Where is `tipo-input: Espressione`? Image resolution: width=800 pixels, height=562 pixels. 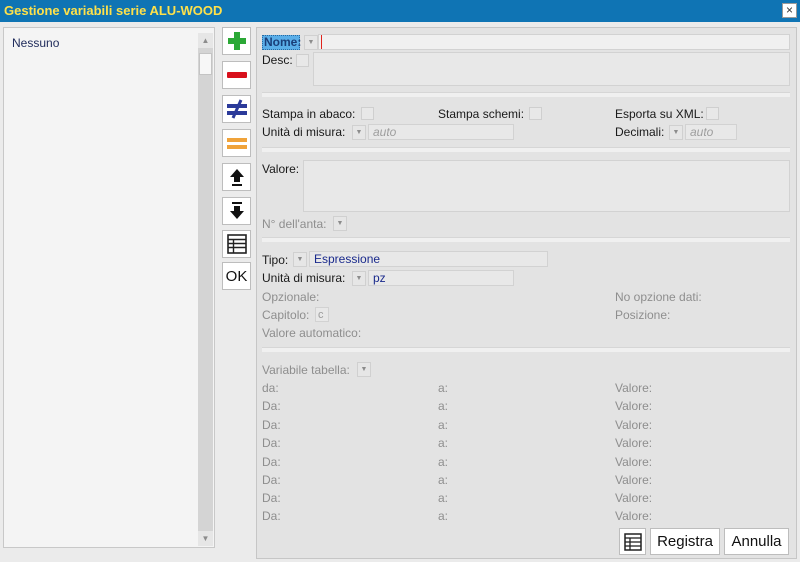 tipo-input: Espressione is located at coordinates (428, 259).